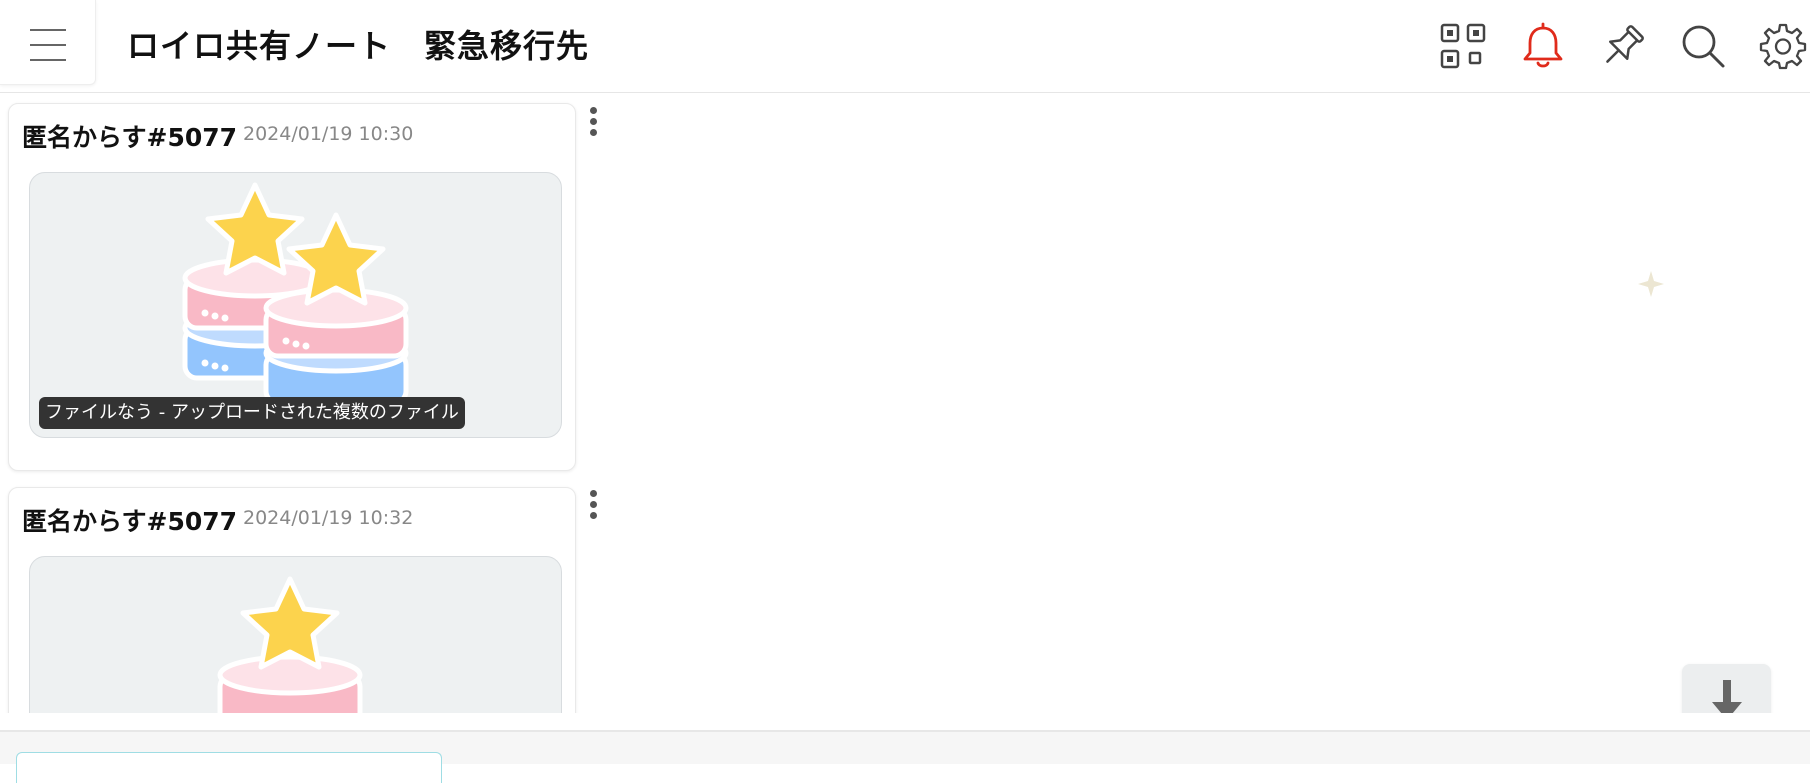 The height and width of the screenshot is (783, 1810). What do you see at coordinates (905, 46) in the screenshot?
I see `app-header: ロイロ共有ノート 緊急移行先` at bounding box center [905, 46].